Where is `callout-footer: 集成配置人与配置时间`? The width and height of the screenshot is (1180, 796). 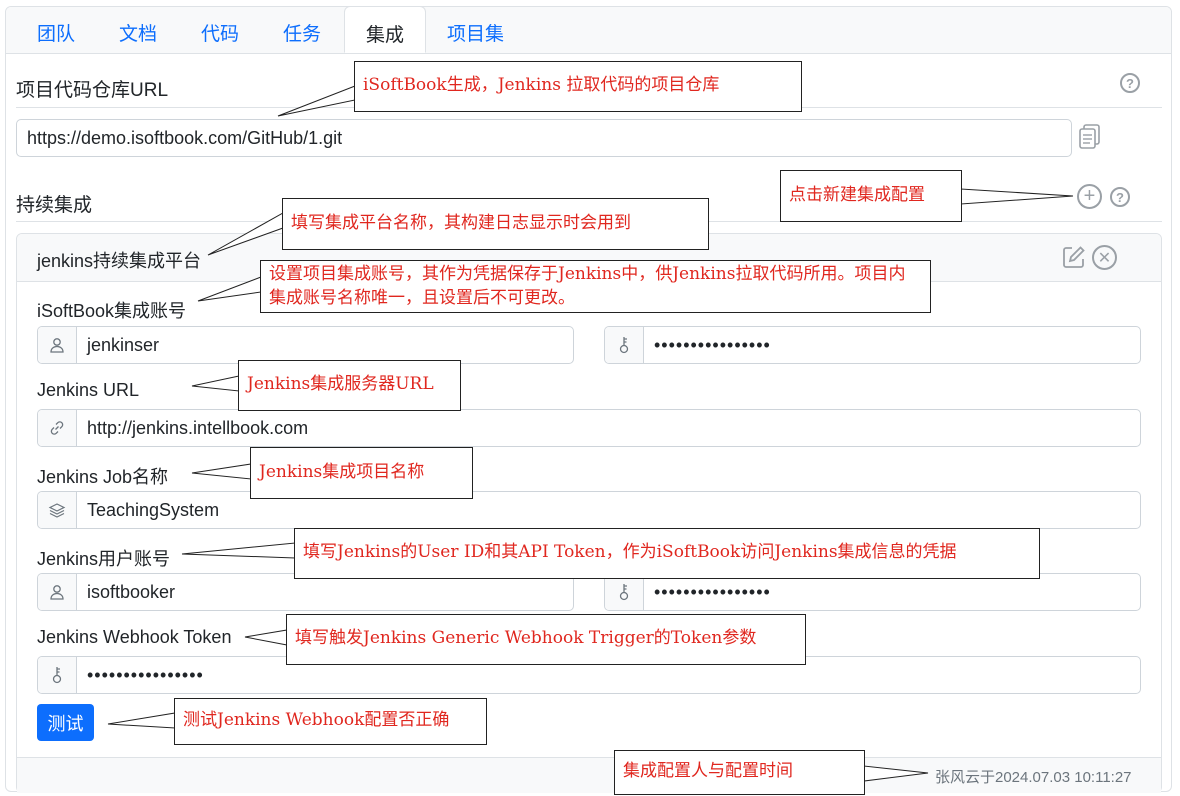 callout-footer: 集成配置人与配置时间 is located at coordinates (739, 772).